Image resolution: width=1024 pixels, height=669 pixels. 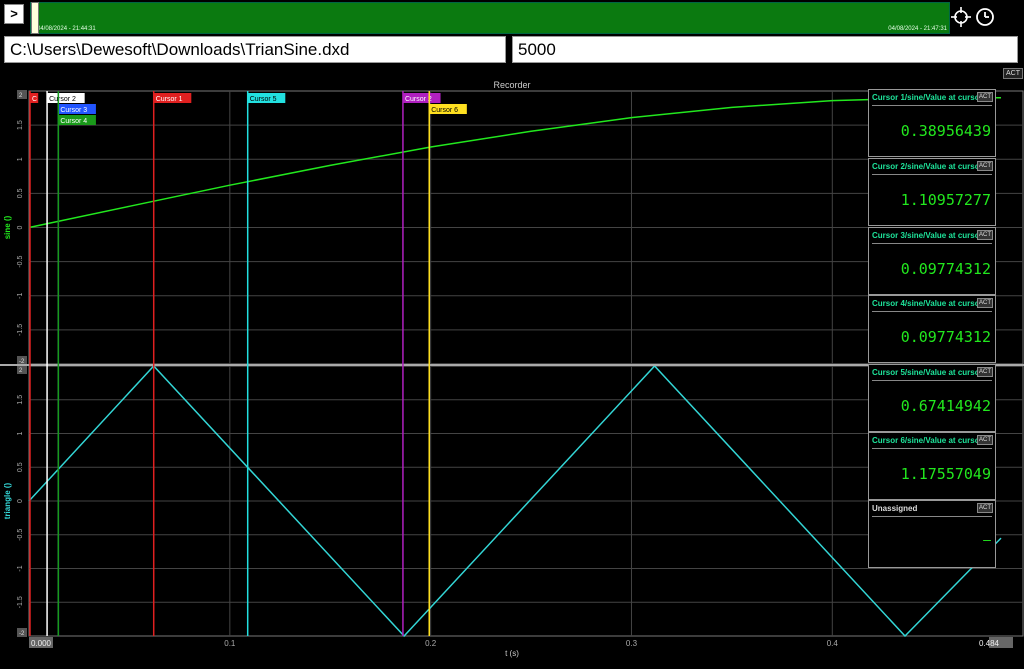 What do you see at coordinates (35, 18) in the screenshot?
I see `overview-range-handle` at bounding box center [35, 18].